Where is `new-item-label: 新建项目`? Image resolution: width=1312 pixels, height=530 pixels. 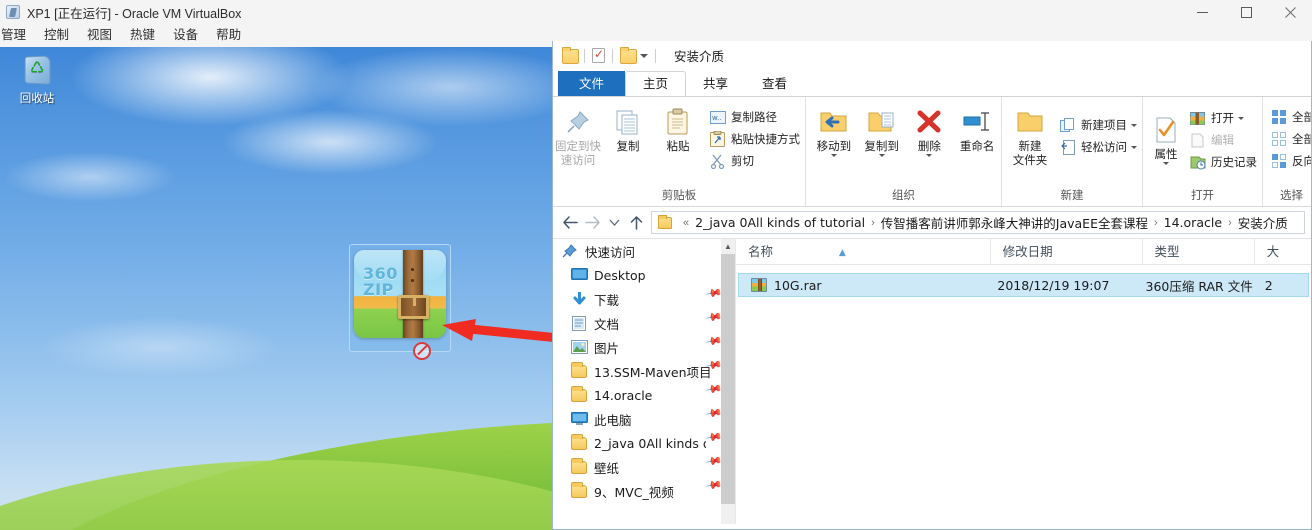 new-item-label: 新建项目 is located at coordinates (1104, 125).